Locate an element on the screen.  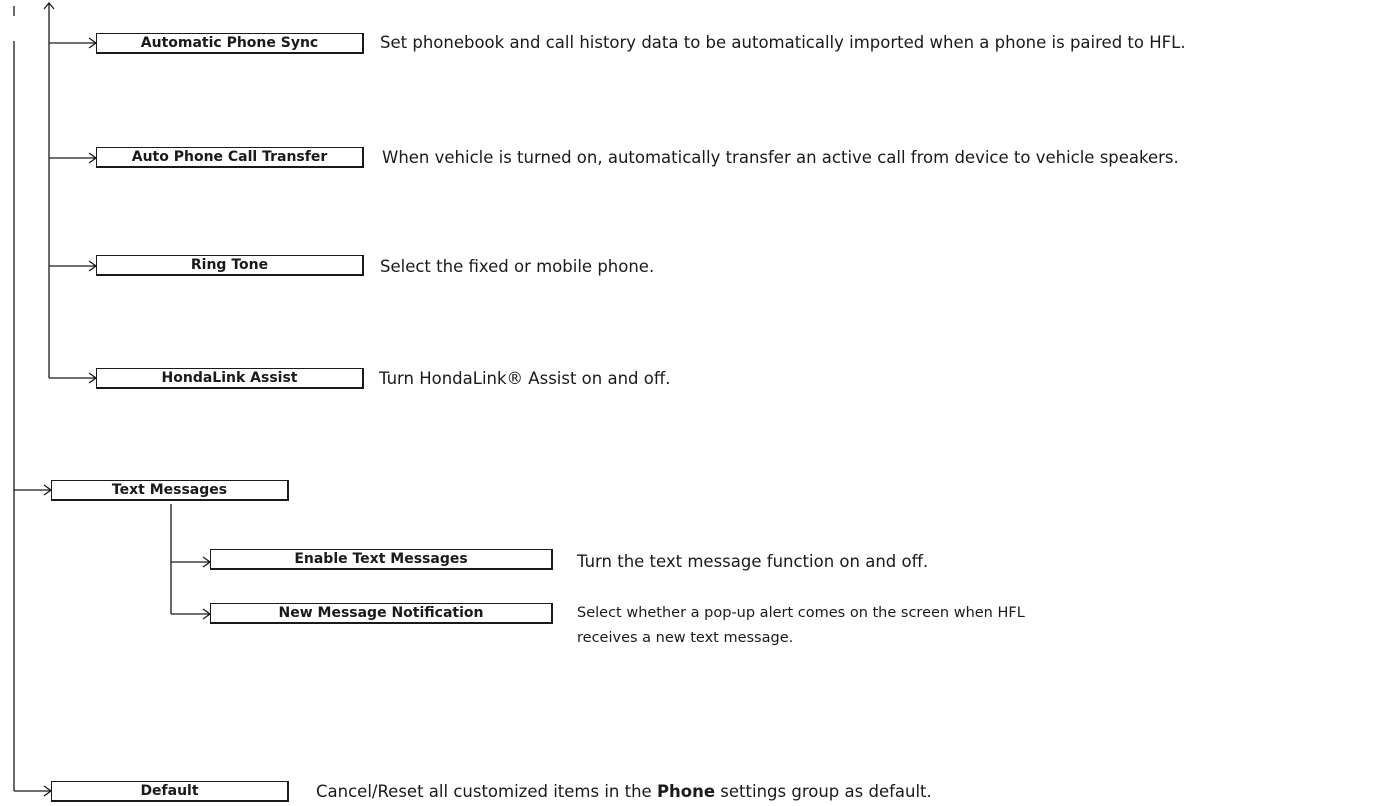
default-box: Default is located at coordinates (170, 791).